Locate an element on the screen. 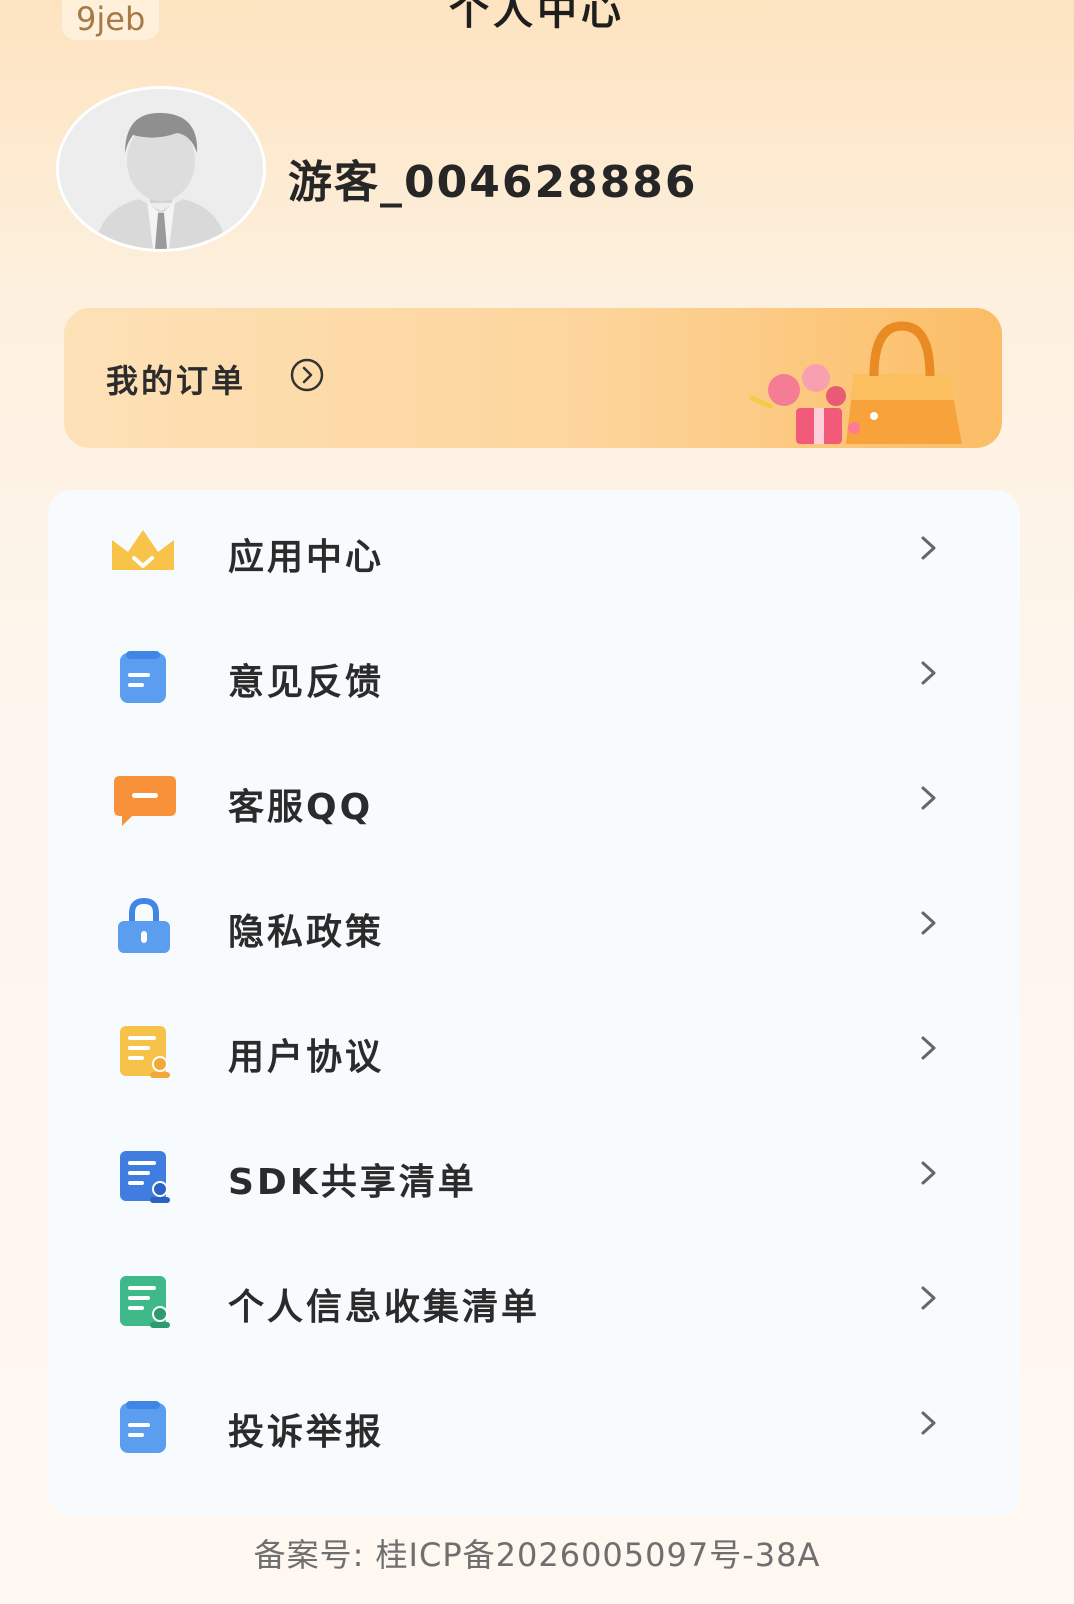 The height and width of the screenshot is (1604, 1074). lock-icon is located at coordinates (144, 925).